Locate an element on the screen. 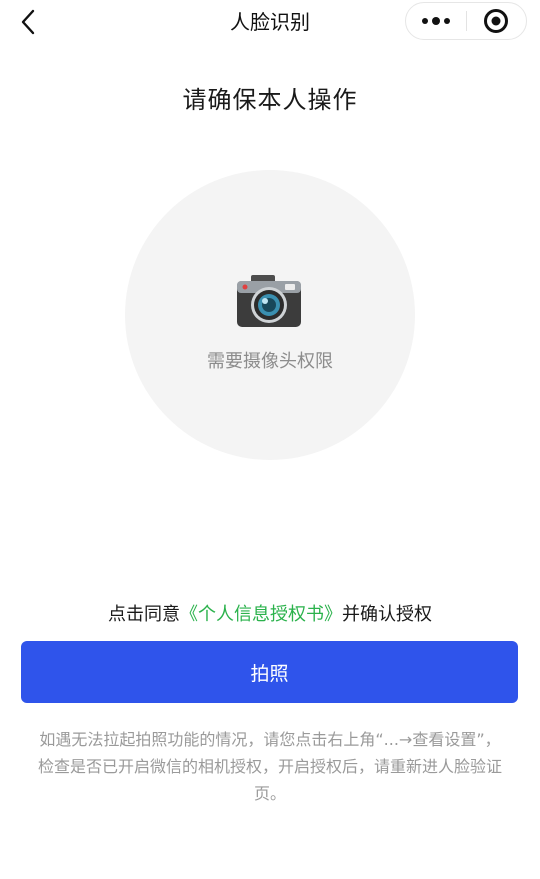 This screenshot has width=540, height=879. camera-icon is located at coordinates (269, 301).